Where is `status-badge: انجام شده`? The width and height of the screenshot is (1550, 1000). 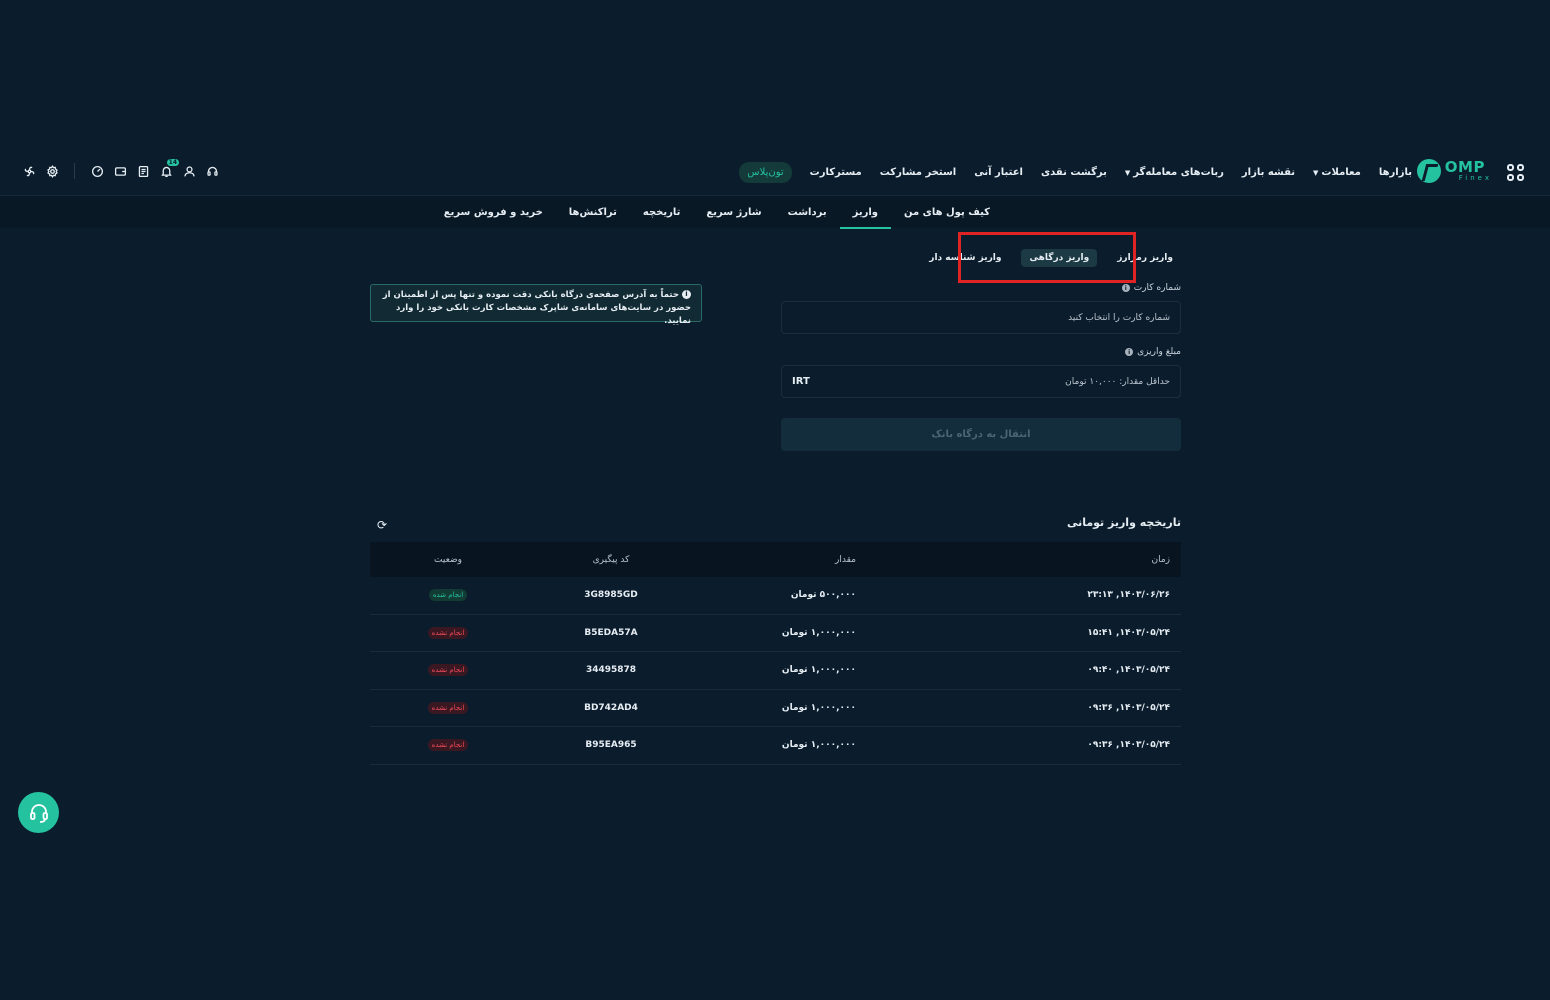 status-badge: انجام شده is located at coordinates (448, 595).